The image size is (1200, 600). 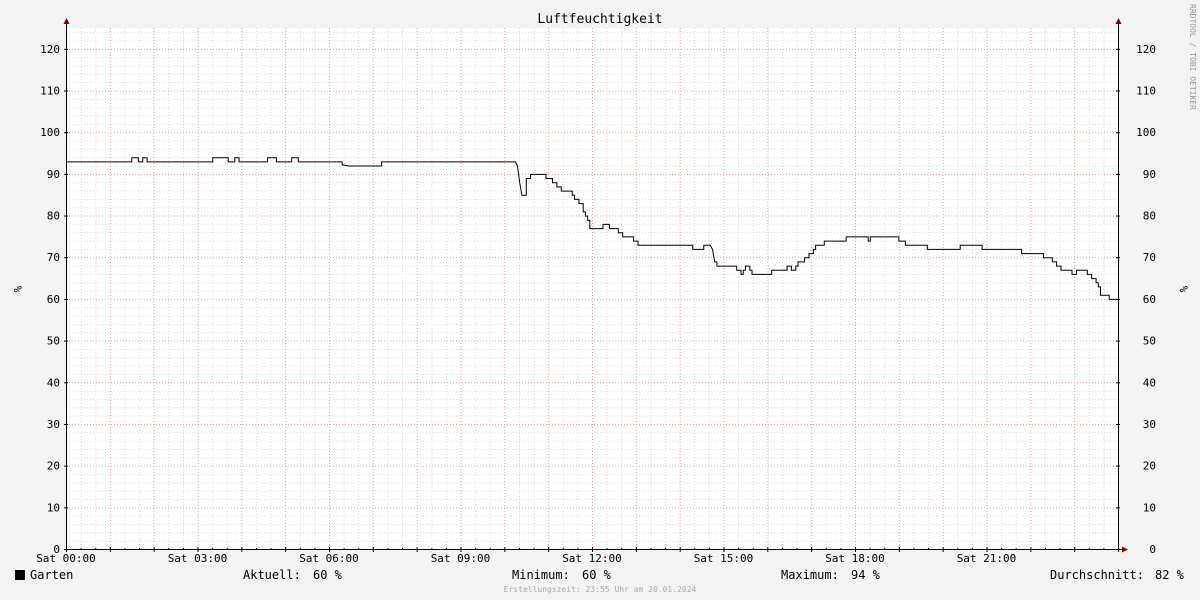 What do you see at coordinates (50, 49) in the screenshot?
I see `y-tick-label-left: 120` at bounding box center [50, 49].